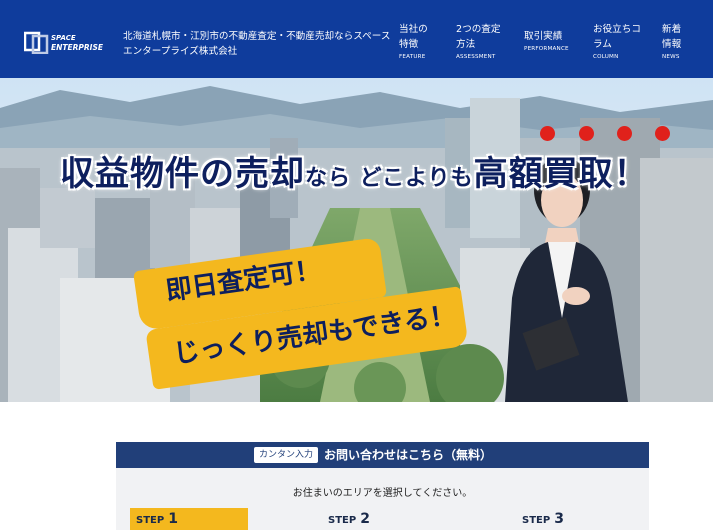 This screenshot has height=530, width=713. Describe the element at coordinates (173, 519) in the screenshot. I see `step-number: 1` at that location.